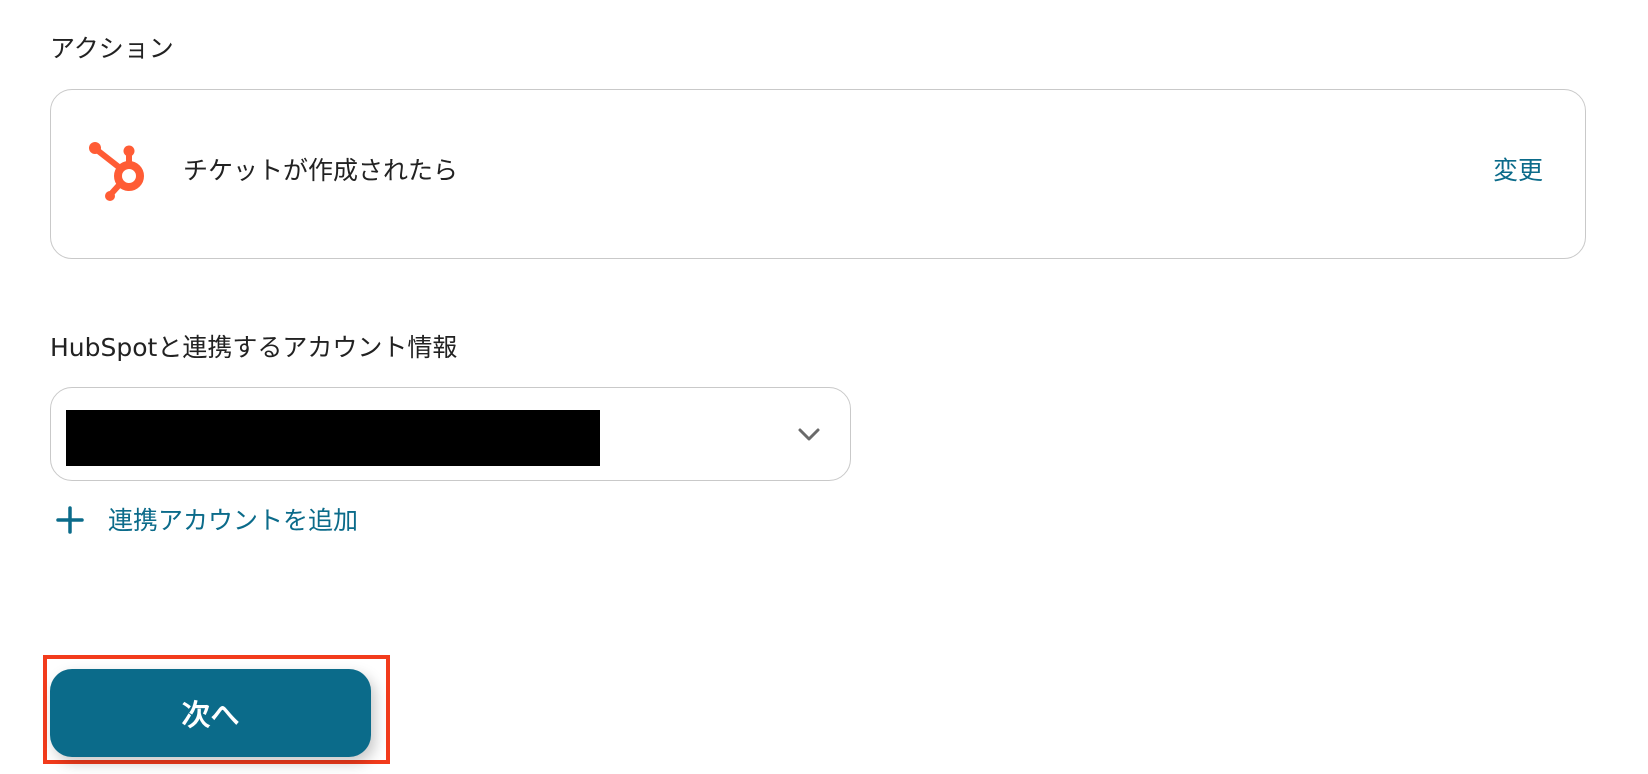  Describe the element at coordinates (1518, 170) in the screenshot. I see `change-action-link: 変更` at that location.